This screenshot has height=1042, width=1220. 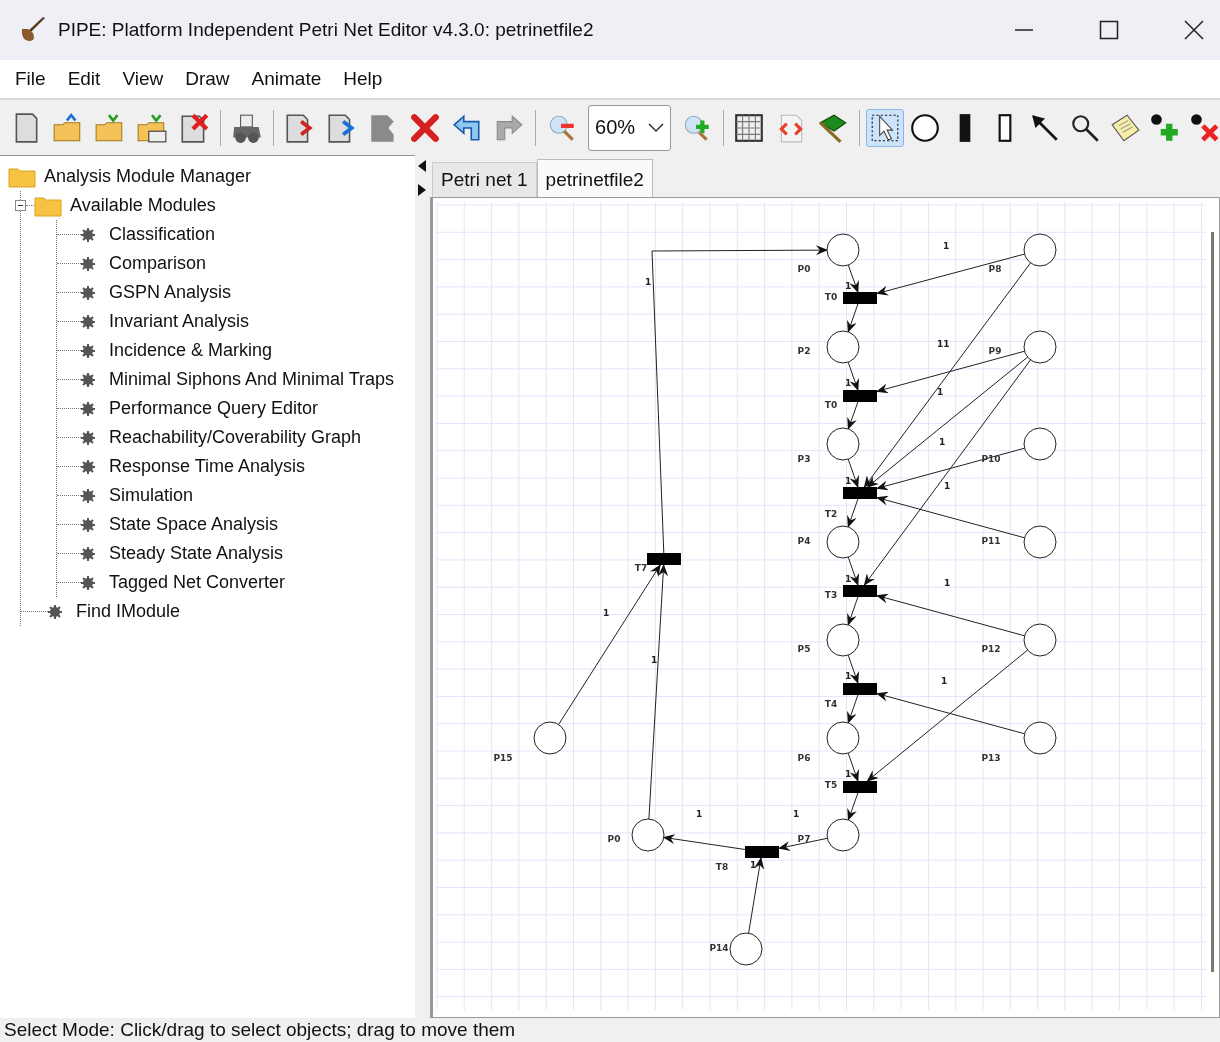 I want to click on scrollbar-thumb, so click(x=1212, y=602).